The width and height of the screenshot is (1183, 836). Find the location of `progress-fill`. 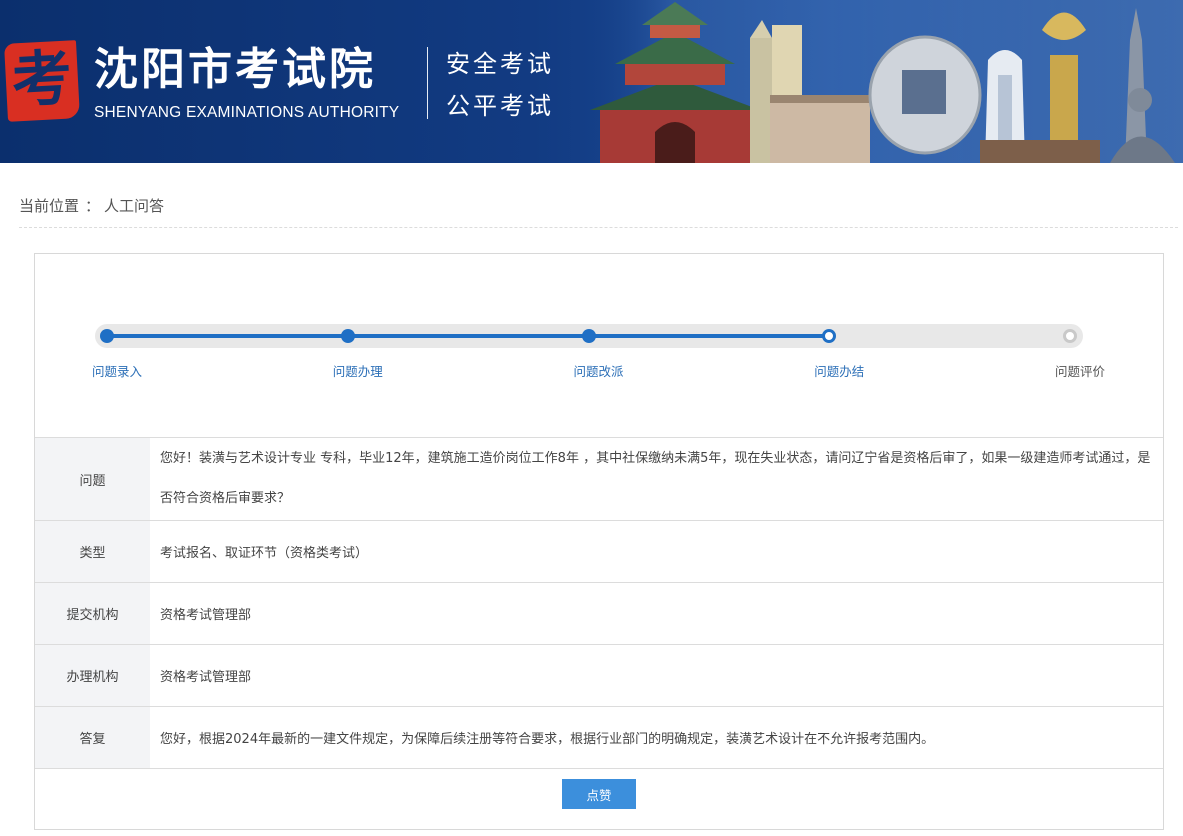

progress-fill is located at coordinates (468, 336).